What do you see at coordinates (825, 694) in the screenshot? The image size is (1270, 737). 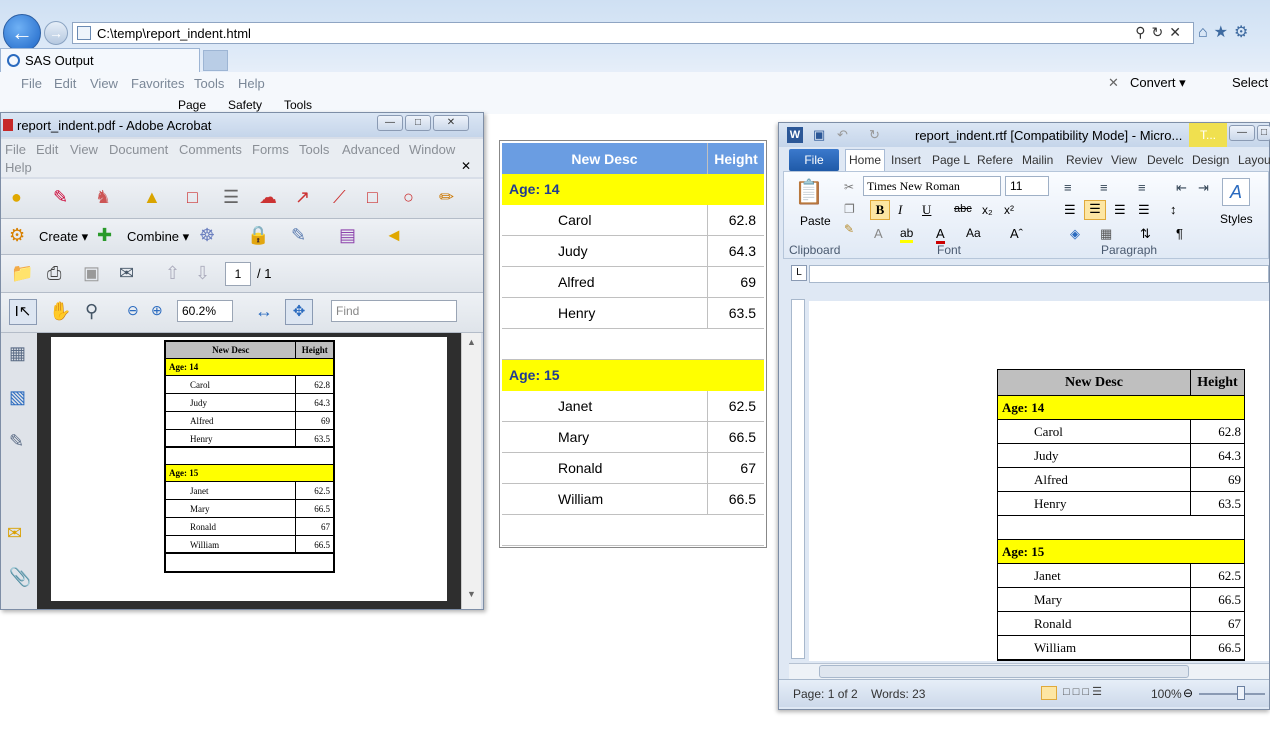 I see `page-count: Page: 1 of 2` at bounding box center [825, 694].